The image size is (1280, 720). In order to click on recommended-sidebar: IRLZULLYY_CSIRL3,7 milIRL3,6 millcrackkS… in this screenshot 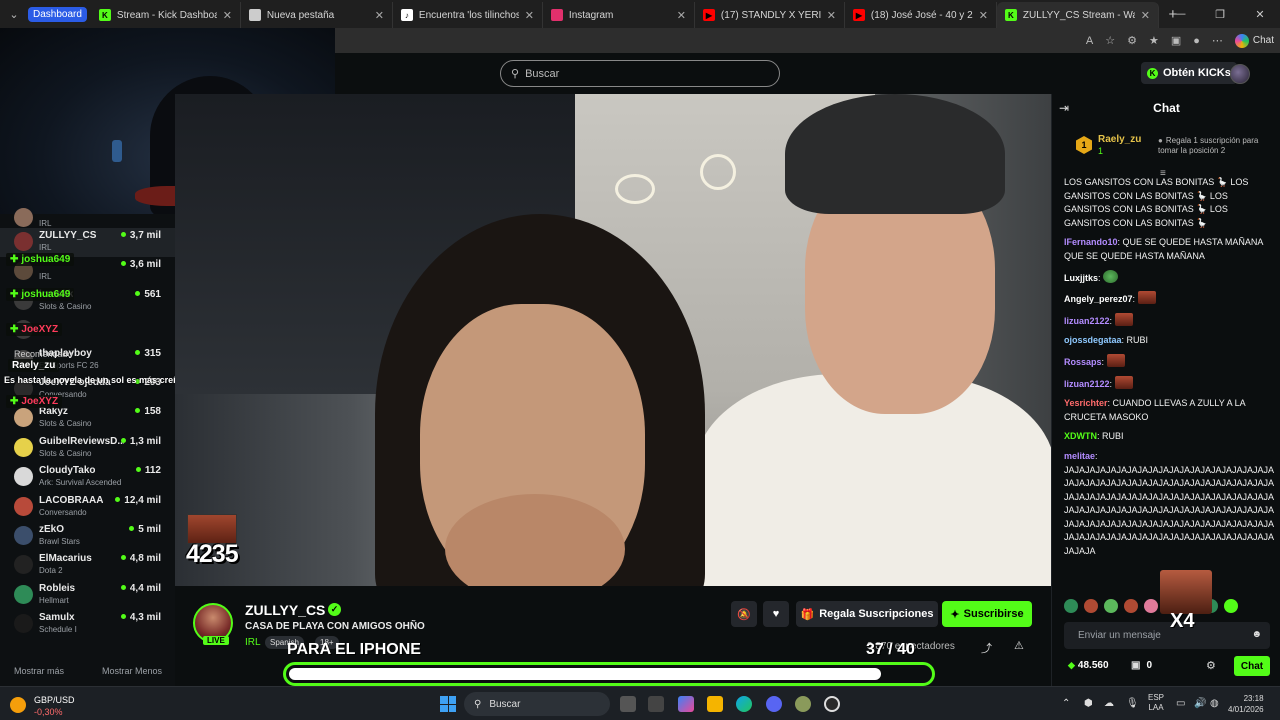, I will do `click(87, 447)`.